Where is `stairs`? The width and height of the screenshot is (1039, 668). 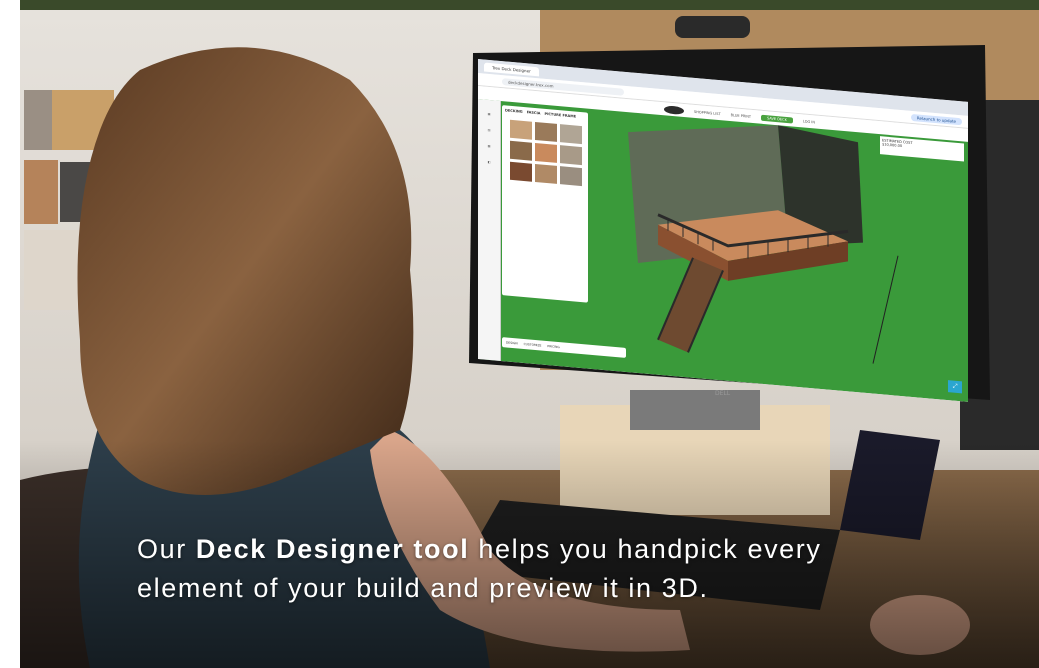
stairs is located at coordinates (690, 305).